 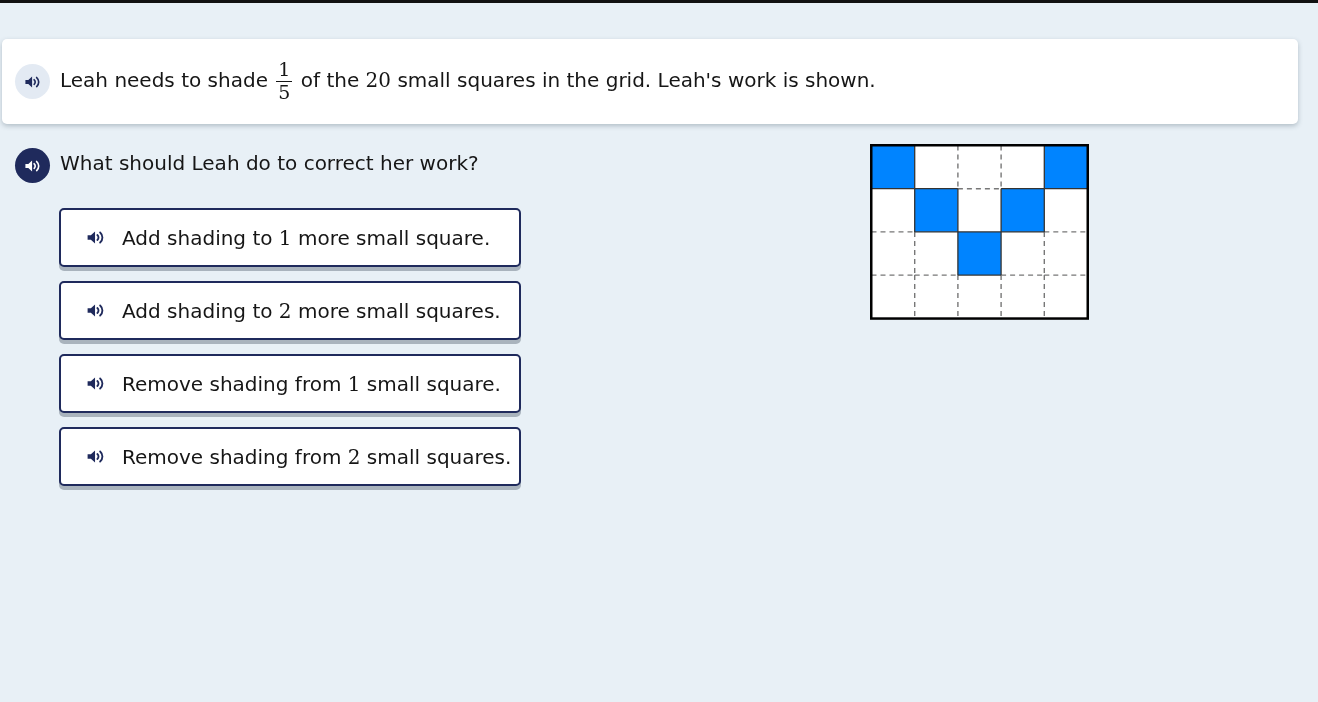 I want to click on question-text: What should Leah do to correct her work?, so click(x=269, y=162).